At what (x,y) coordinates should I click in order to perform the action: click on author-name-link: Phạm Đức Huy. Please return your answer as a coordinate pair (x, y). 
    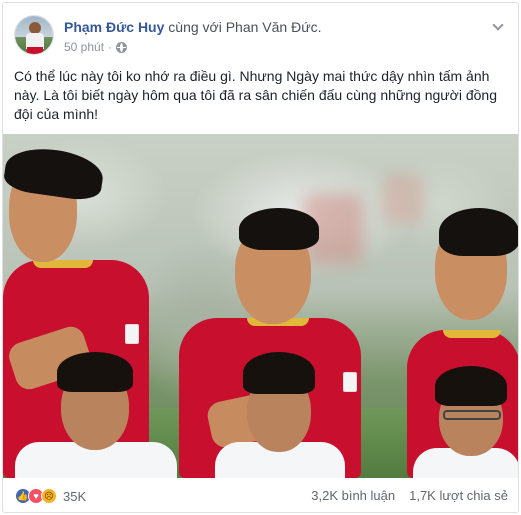
    Looking at the image, I should click on (114, 27).